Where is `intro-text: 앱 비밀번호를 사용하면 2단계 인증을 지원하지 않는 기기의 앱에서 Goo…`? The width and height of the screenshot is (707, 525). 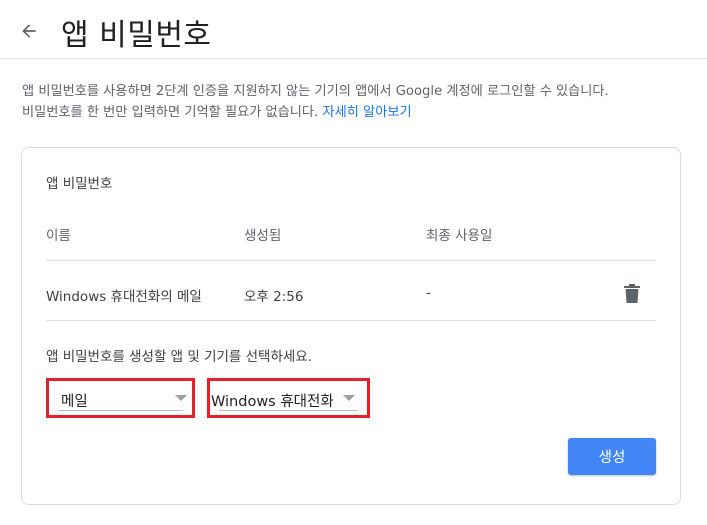 intro-text: 앱 비밀번호를 사용하면 2단계 인증을 지원하지 않는 기기의 앱에서 Goo… is located at coordinates (357, 102).